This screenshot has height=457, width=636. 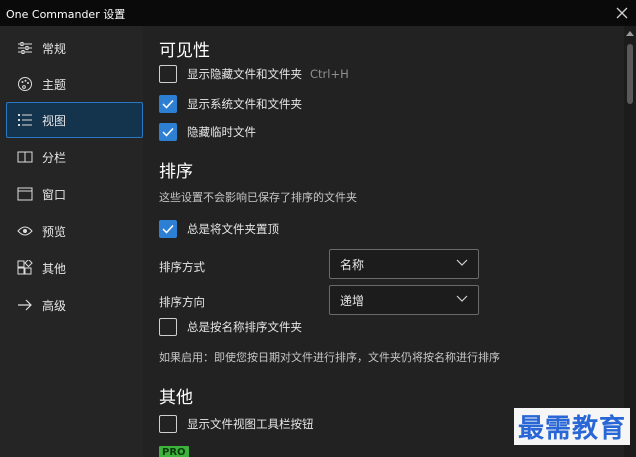 I want to click on sidebar-item-label: 主题, so click(x=54, y=84).